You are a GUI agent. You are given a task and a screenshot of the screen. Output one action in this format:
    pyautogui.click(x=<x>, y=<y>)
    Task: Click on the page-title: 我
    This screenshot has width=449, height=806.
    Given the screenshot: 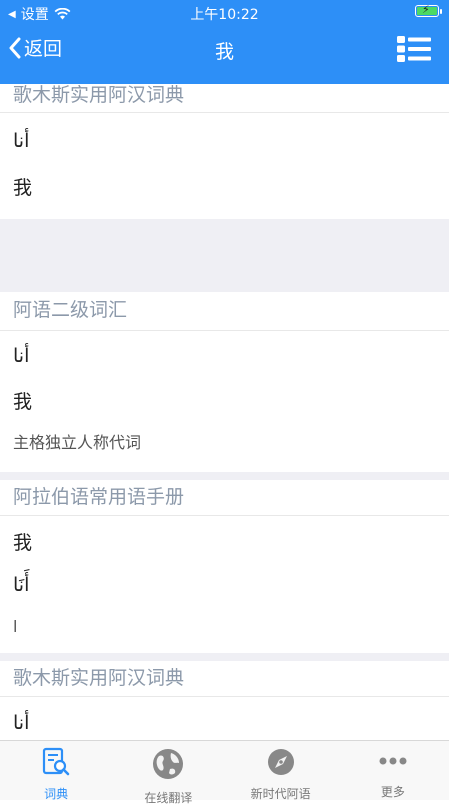 What is the action you would take?
    pyautogui.click(x=224, y=52)
    